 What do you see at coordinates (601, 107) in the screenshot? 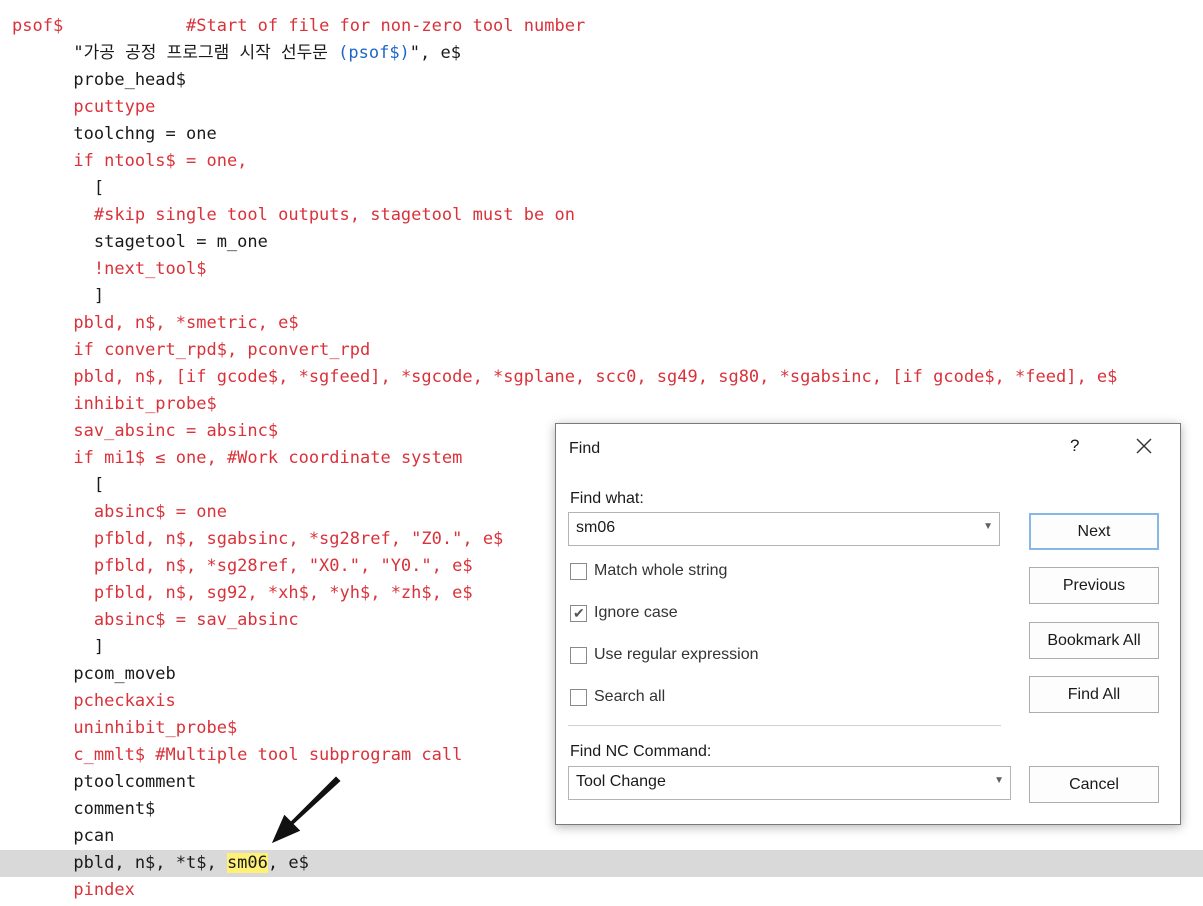
I see `code-line: pcuttype` at bounding box center [601, 107].